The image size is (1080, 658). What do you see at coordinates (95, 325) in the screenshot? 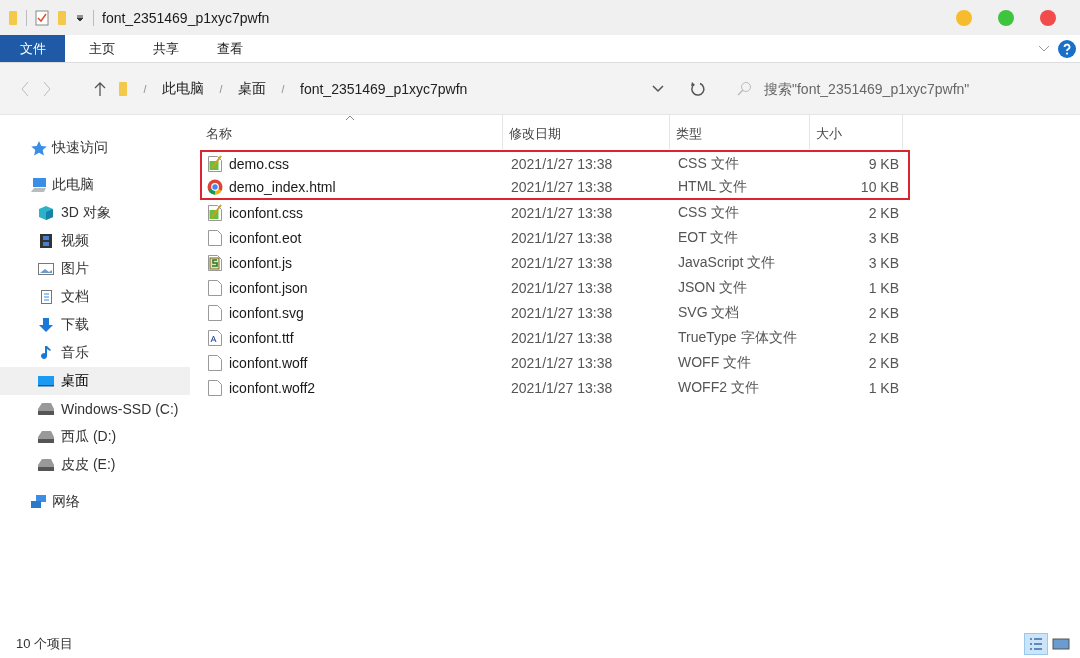
I see `sidebar-item: 下载` at bounding box center [95, 325].